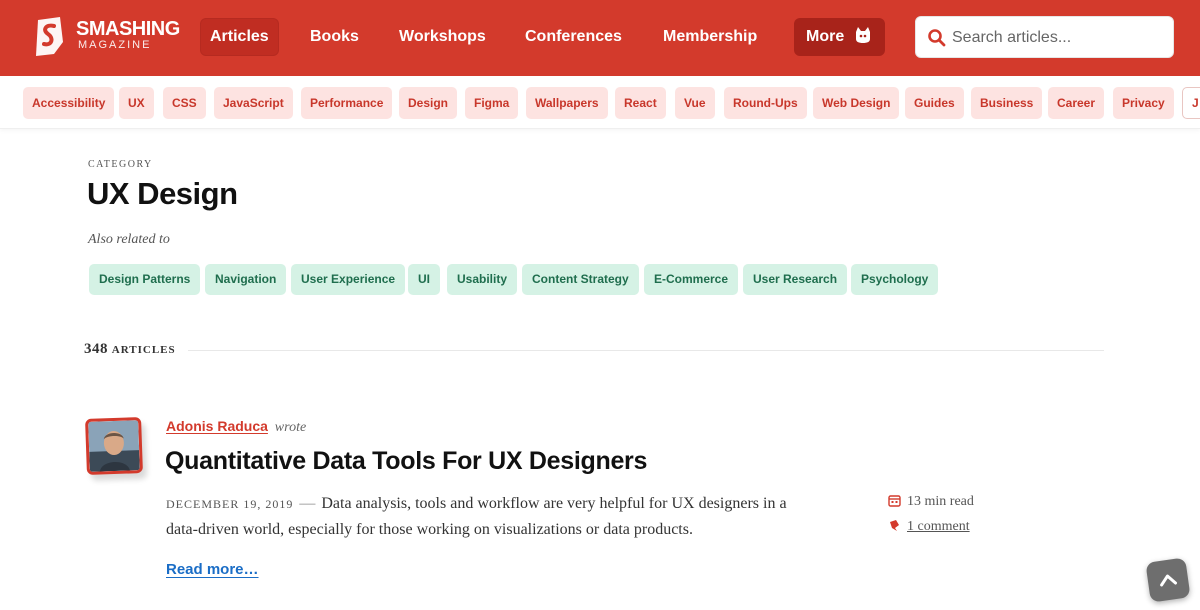 This screenshot has width=1200, height=610. I want to click on tag-web-design: Web Design, so click(856, 103).